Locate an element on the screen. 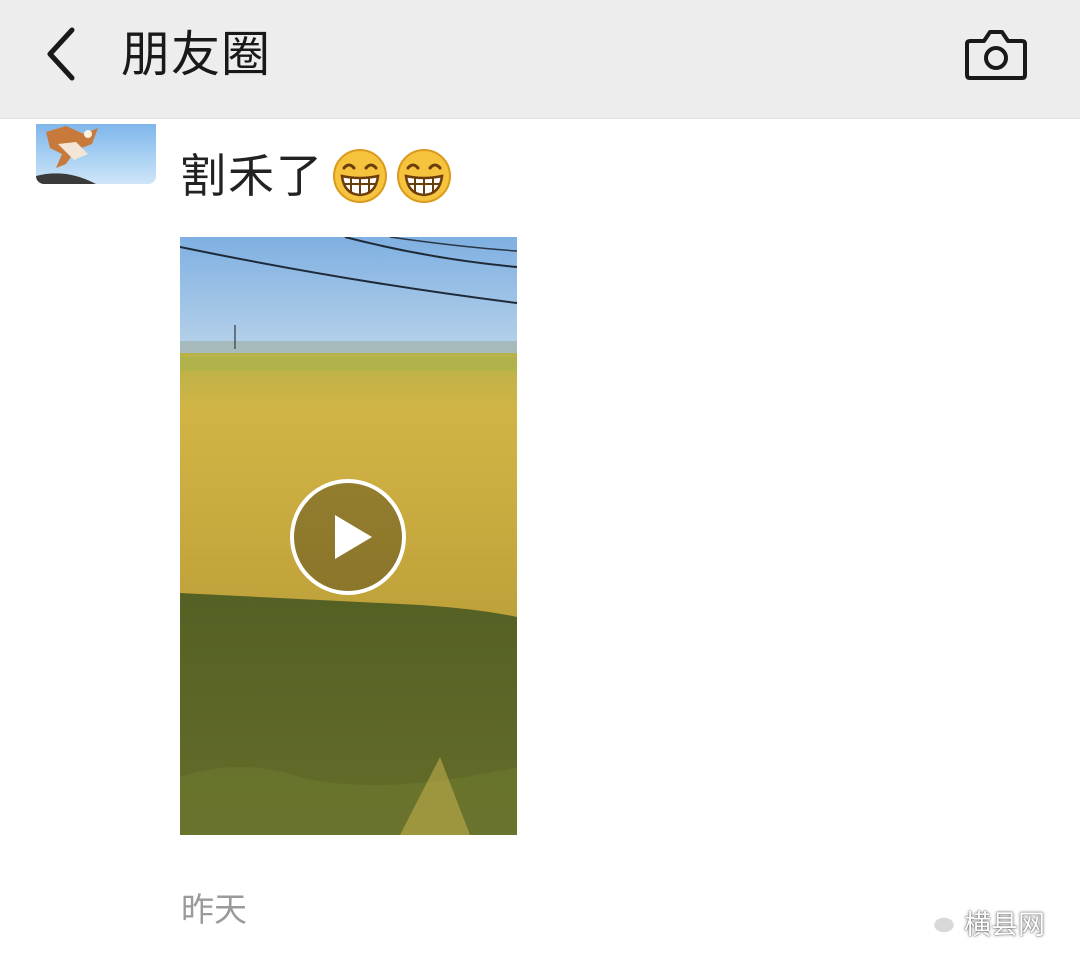 This screenshot has width=1080, height=968. post-text: 割禾了 is located at coordinates (316, 176).